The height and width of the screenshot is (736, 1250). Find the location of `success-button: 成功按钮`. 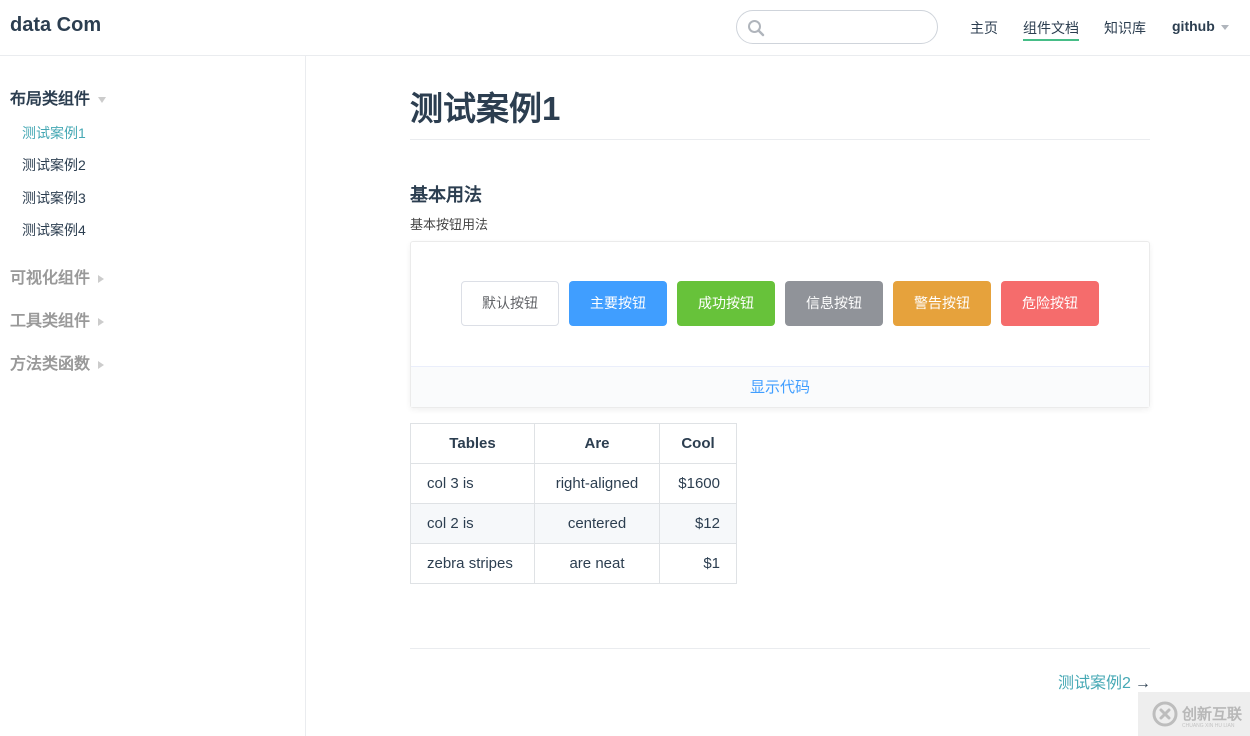

success-button: 成功按钮 is located at coordinates (726, 303).